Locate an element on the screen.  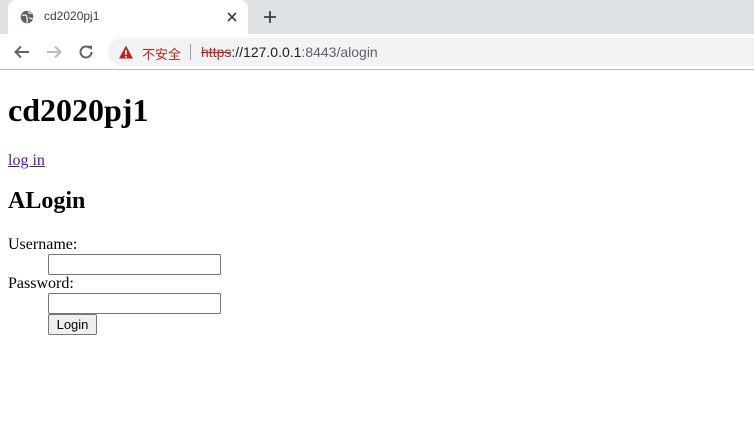
username-input is located at coordinates (134, 264).